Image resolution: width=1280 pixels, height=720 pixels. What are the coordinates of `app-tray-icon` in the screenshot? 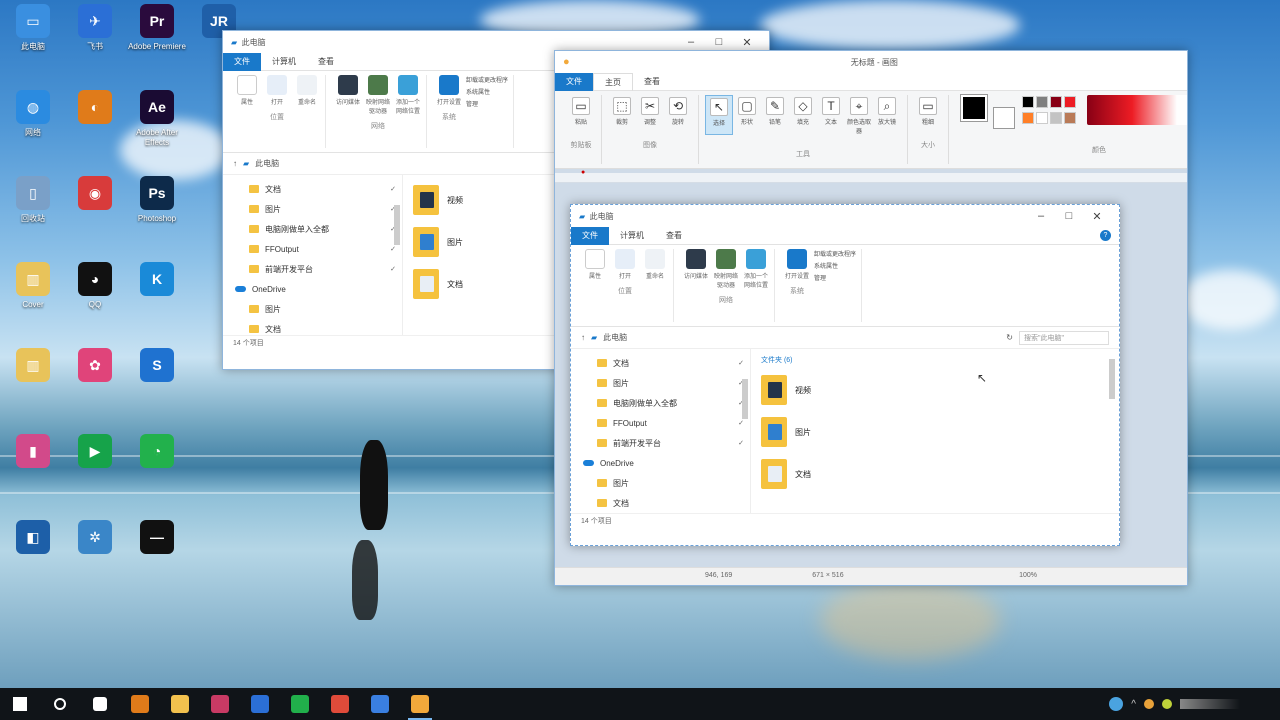 It's located at (1116, 704).